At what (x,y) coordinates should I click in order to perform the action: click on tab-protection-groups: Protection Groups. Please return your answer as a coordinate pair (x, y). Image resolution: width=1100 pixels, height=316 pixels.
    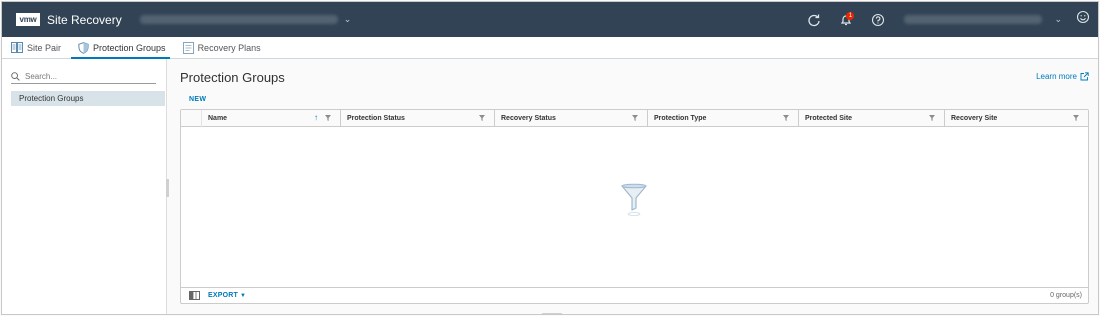
    Looking at the image, I should click on (121, 48).